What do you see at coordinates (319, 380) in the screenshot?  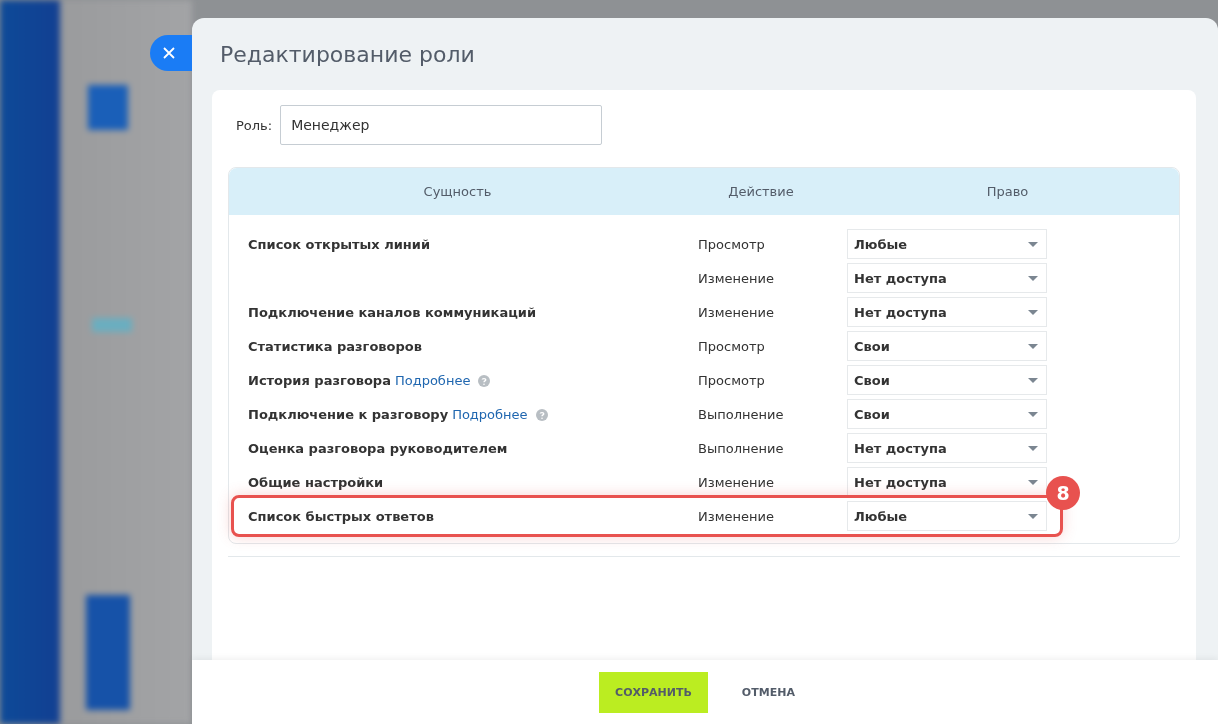 I see `entity-name: История разговора` at bounding box center [319, 380].